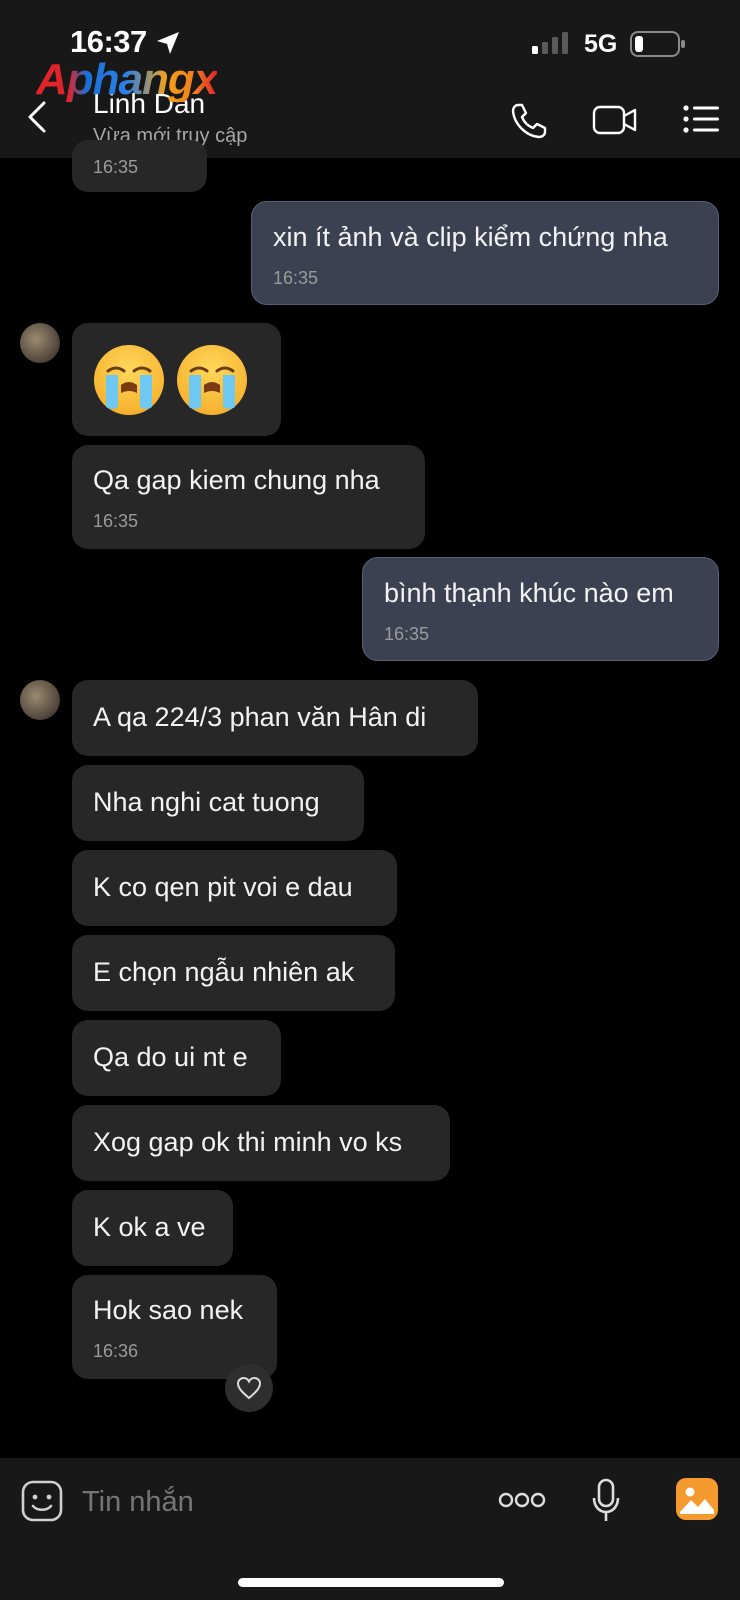  I want to click on message-text: bình thạnh khúc nào em, so click(529, 593).